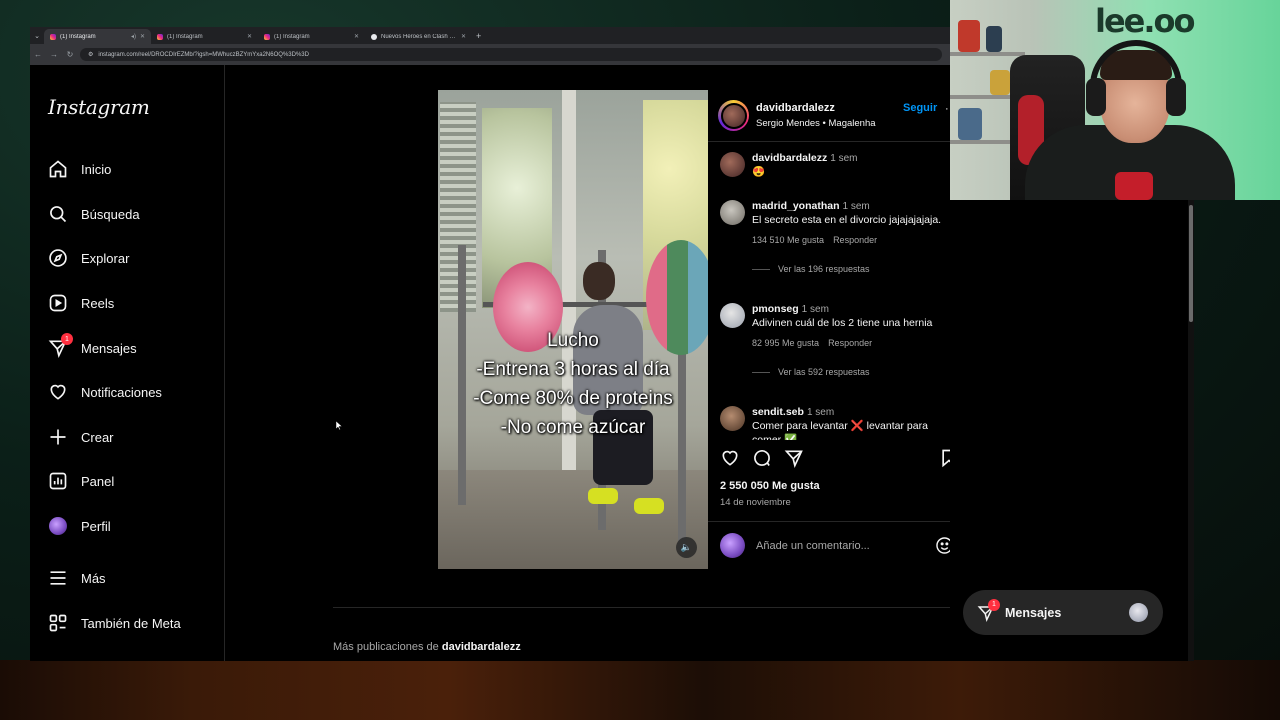 The image size is (1280, 720). Describe the element at coordinates (775, 309) in the screenshot. I see `comment-username: pmonseg` at that location.